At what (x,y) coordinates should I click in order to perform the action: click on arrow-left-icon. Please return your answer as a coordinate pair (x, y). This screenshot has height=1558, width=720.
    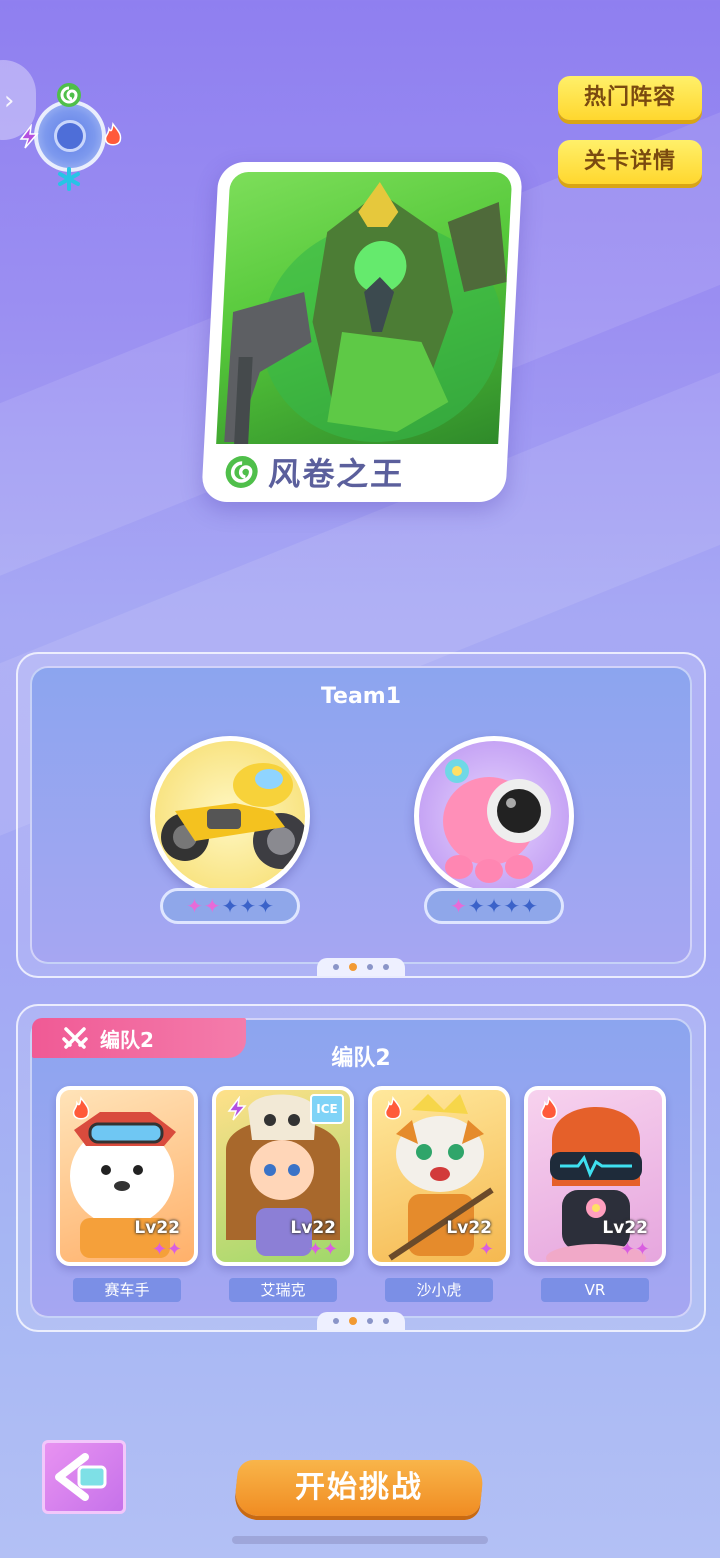
    Looking at the image, I should click on (81, 1477).